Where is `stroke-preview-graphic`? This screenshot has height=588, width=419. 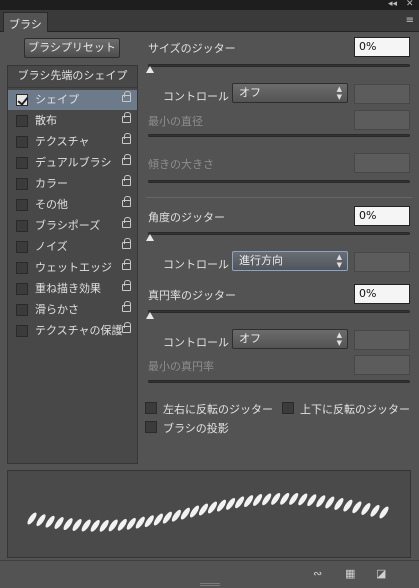 stroke-preview-graphic is located at coordinates (208, 512).